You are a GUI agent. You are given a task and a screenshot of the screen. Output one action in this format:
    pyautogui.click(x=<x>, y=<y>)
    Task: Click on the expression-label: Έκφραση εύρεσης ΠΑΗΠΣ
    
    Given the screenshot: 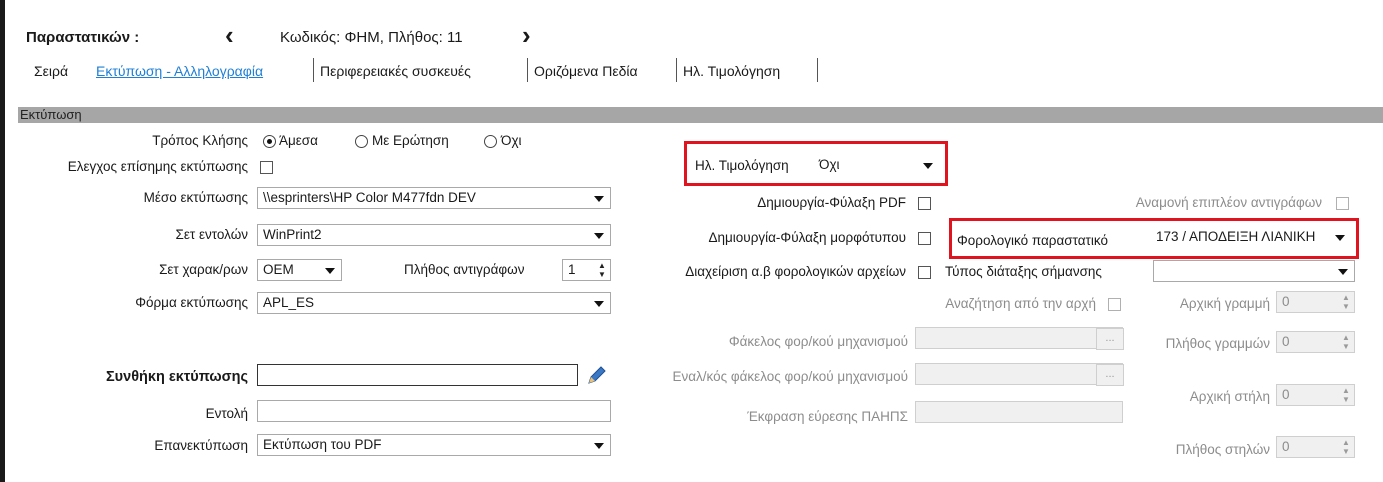 What is the action you would take?
    pyautogui.click(x=827, y=416)
    